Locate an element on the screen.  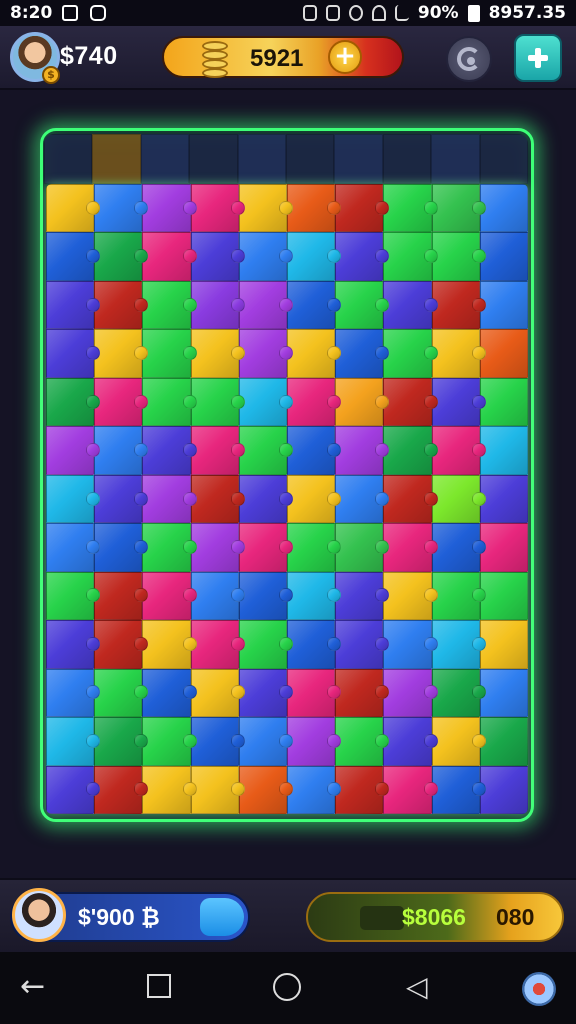
back-icon: ← is located at coordinates (36, 988).